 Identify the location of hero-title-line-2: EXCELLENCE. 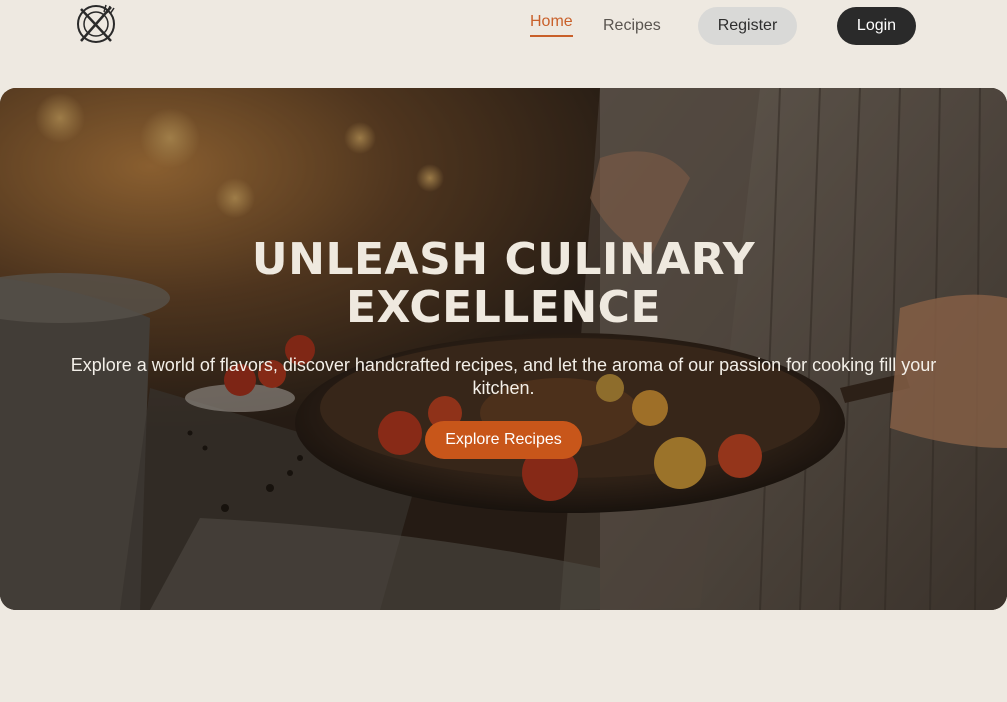
(503, 307).